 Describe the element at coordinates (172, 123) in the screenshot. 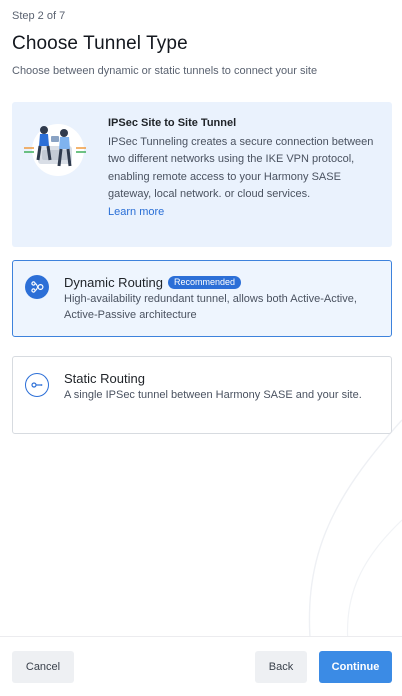

I see `info-card-title: IPSec Site to Site Tunnel` at that location.